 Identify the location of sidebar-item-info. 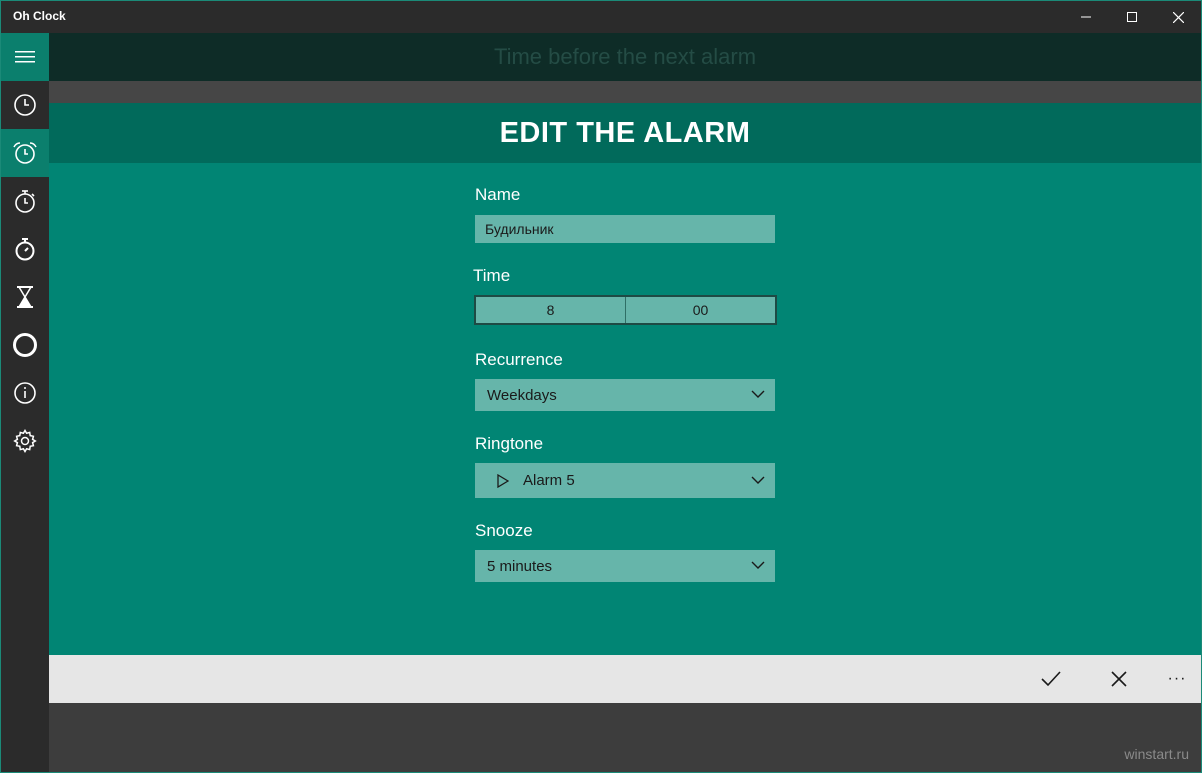
(25, 393).